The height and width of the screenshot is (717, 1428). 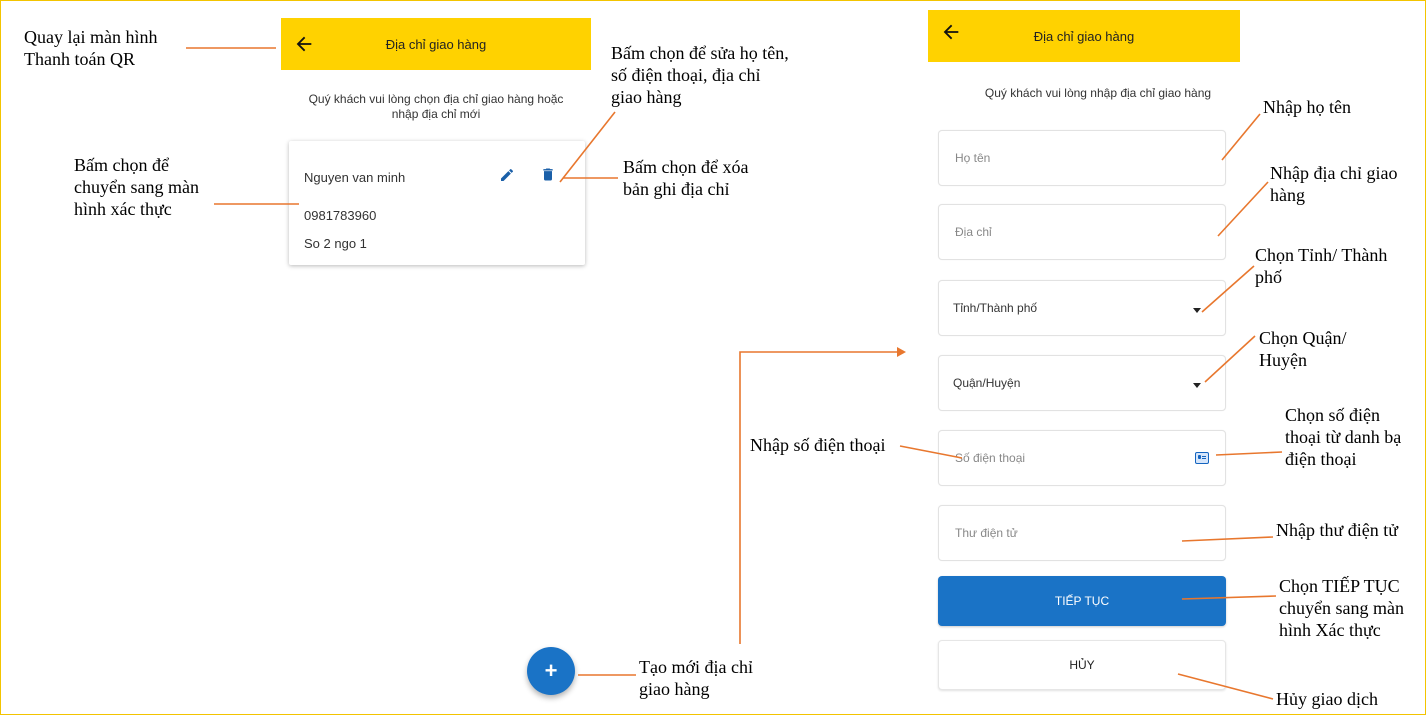 I want to click on province-select: Tỉnh/Thành phố, so click(x=1082, y=308).